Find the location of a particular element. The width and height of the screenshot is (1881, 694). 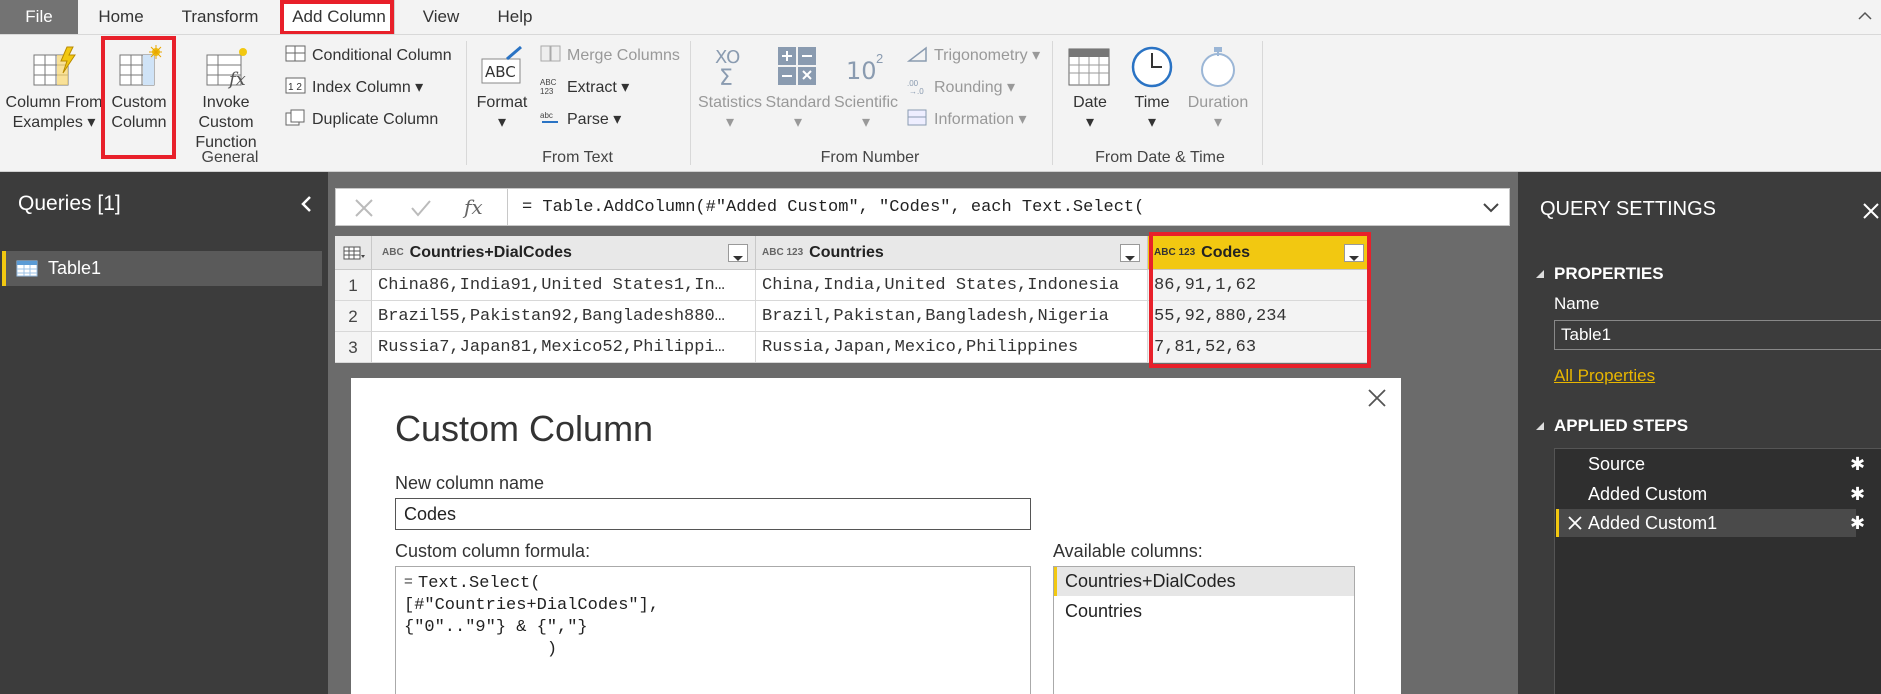

standard-button: Standard ▾ is located at coordinates (798, 84).